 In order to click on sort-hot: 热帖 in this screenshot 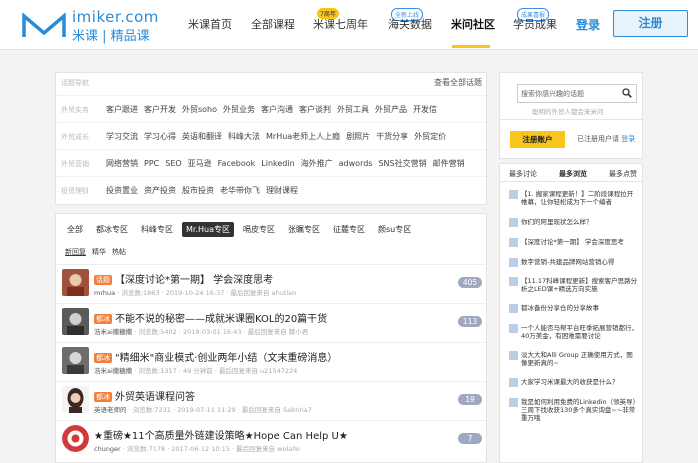, I will do `click(119, 252)`.